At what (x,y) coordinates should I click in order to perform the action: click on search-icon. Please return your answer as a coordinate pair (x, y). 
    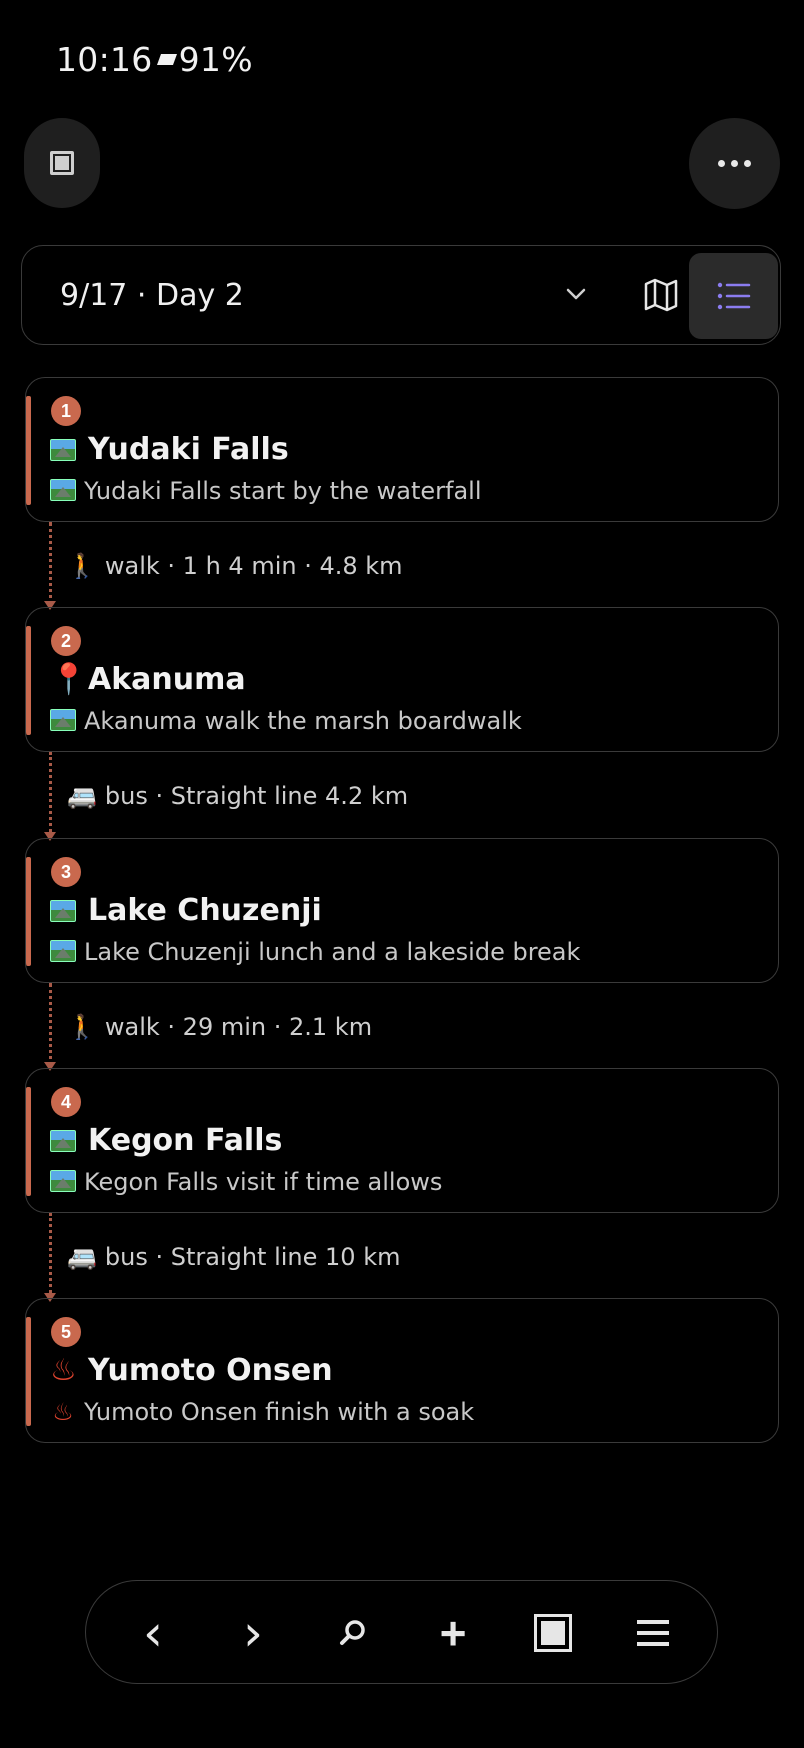
    Looking at the image, I should click on (352, 1632).